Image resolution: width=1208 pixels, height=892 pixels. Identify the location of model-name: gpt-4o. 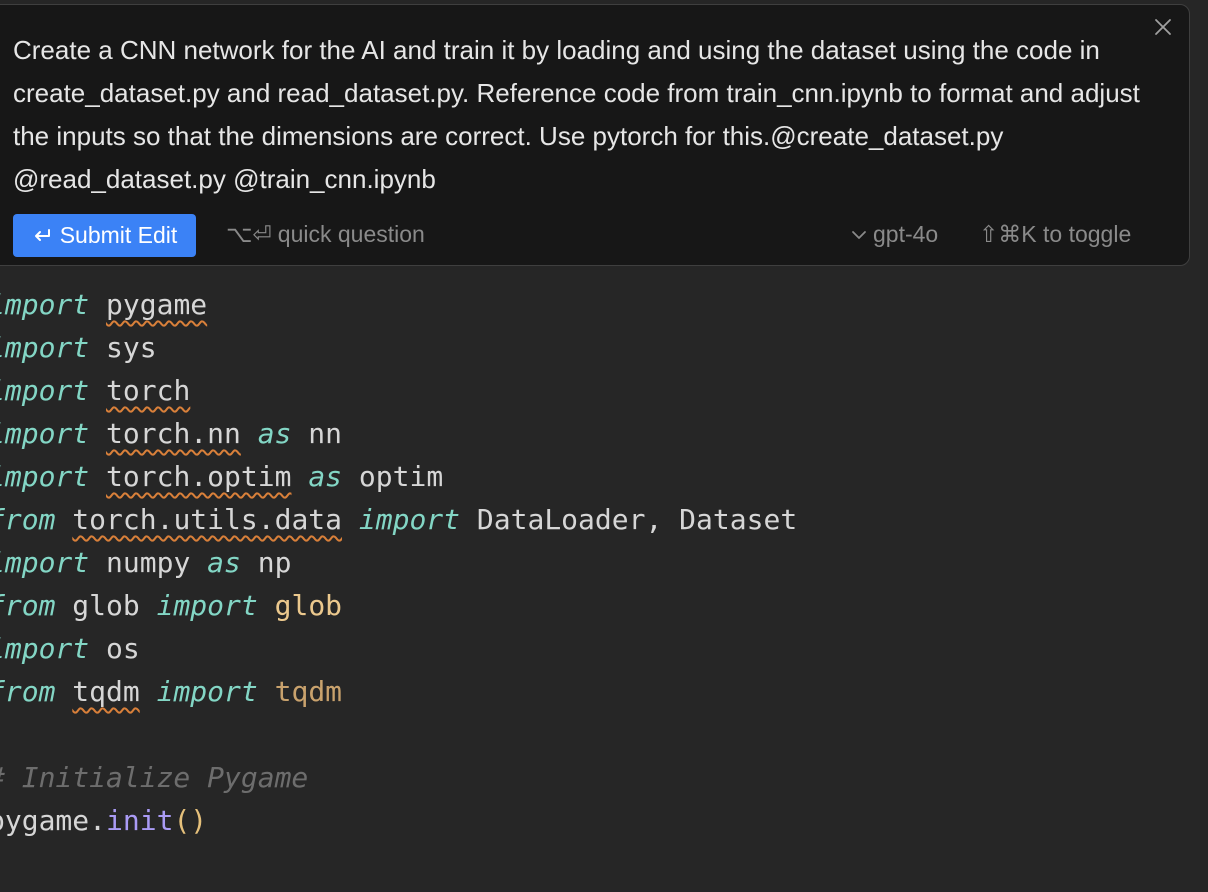
(906, 234).